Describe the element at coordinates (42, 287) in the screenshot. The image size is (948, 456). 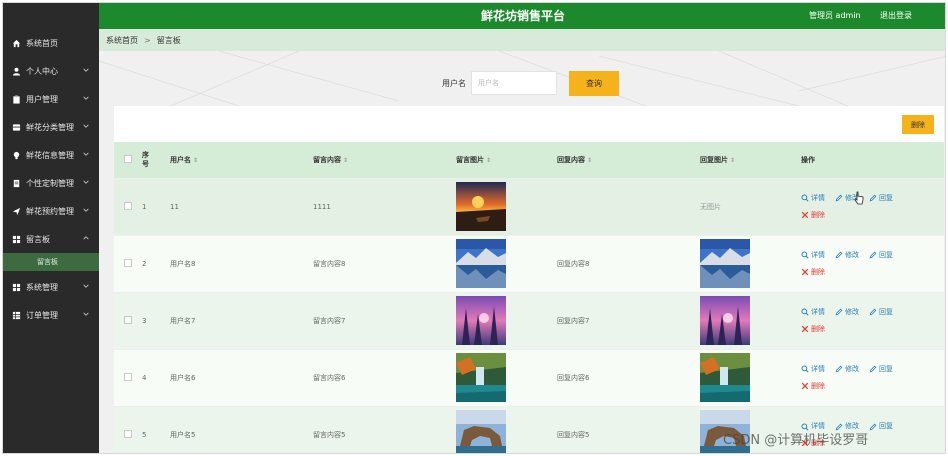
I see `sidebar-item-label: 系统管理` at that location.